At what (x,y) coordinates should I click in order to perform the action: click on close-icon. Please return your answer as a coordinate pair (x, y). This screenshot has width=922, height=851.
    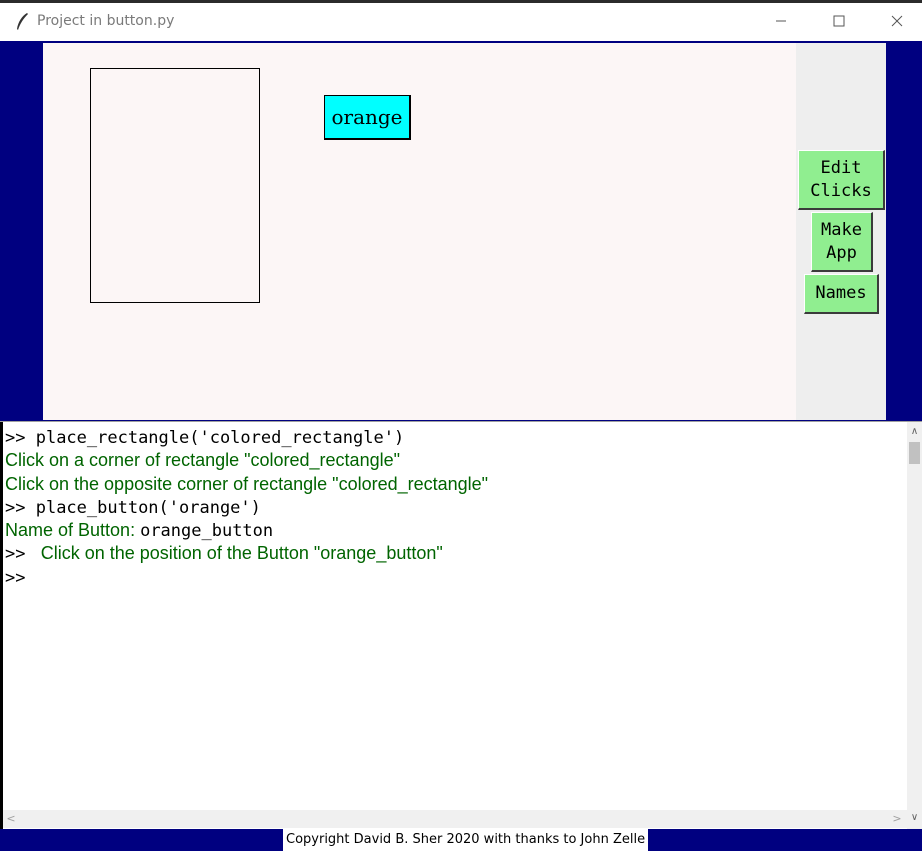
    Looking at the image, I should click on (897, 21).